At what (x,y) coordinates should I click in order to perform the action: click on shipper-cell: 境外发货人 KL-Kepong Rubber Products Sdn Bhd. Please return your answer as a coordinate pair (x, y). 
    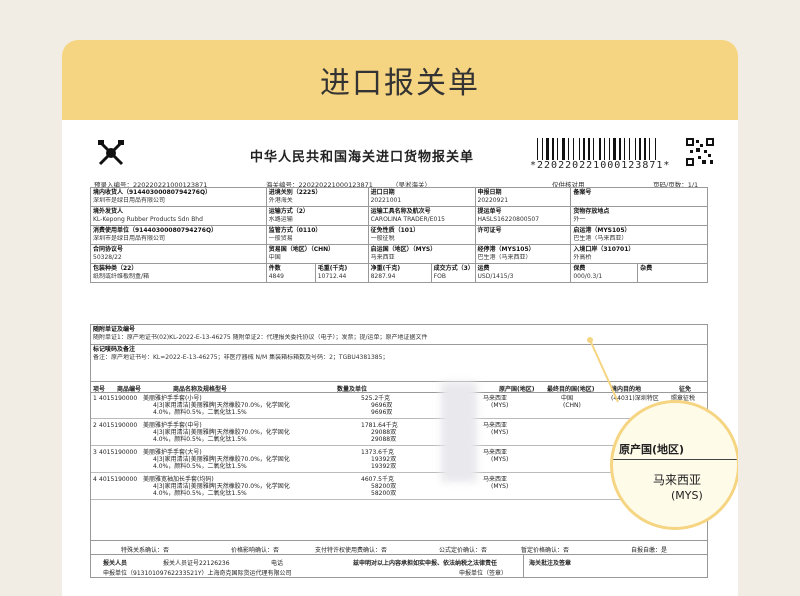
    Looking at the image, I should click on (178, 216).